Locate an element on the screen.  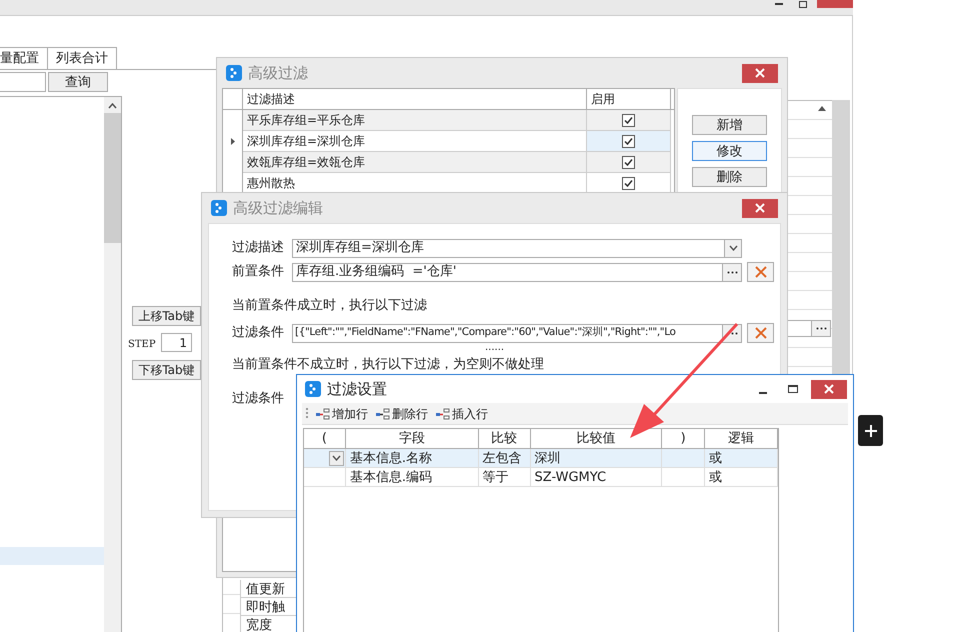
column-header: 启用 is located at coordinates (629, 99).